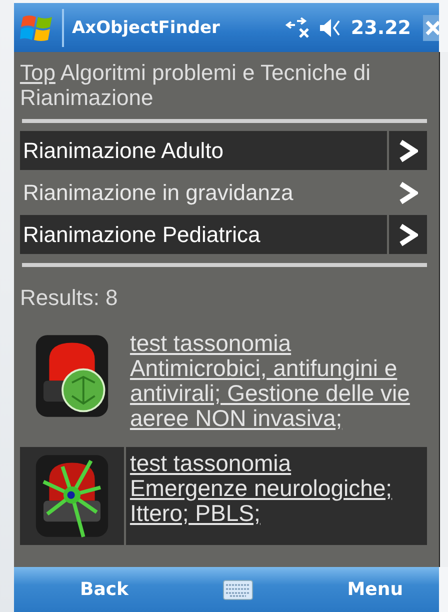  What do you see at coordinates (278, 393) in the screenshot?
I see `result-link: Antimicrobici, antifungini e antivirali; Gestione delle vie aeree NON invasiva;` at bounding box center [278, 393].